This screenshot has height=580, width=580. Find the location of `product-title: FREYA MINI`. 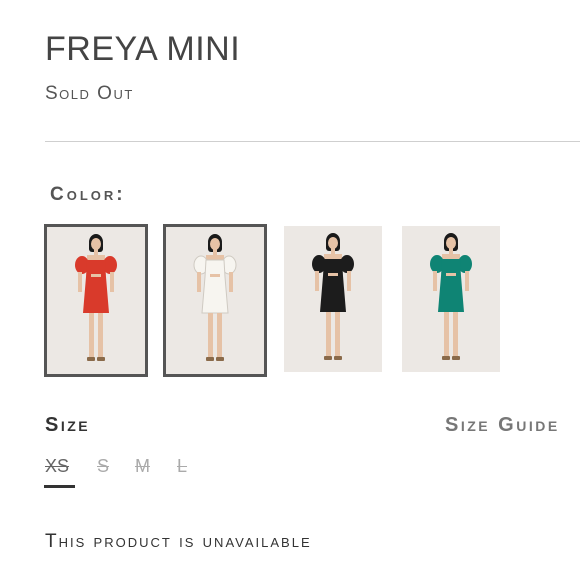

product-title: FREYA MINI is located at coordinates (143, 49).